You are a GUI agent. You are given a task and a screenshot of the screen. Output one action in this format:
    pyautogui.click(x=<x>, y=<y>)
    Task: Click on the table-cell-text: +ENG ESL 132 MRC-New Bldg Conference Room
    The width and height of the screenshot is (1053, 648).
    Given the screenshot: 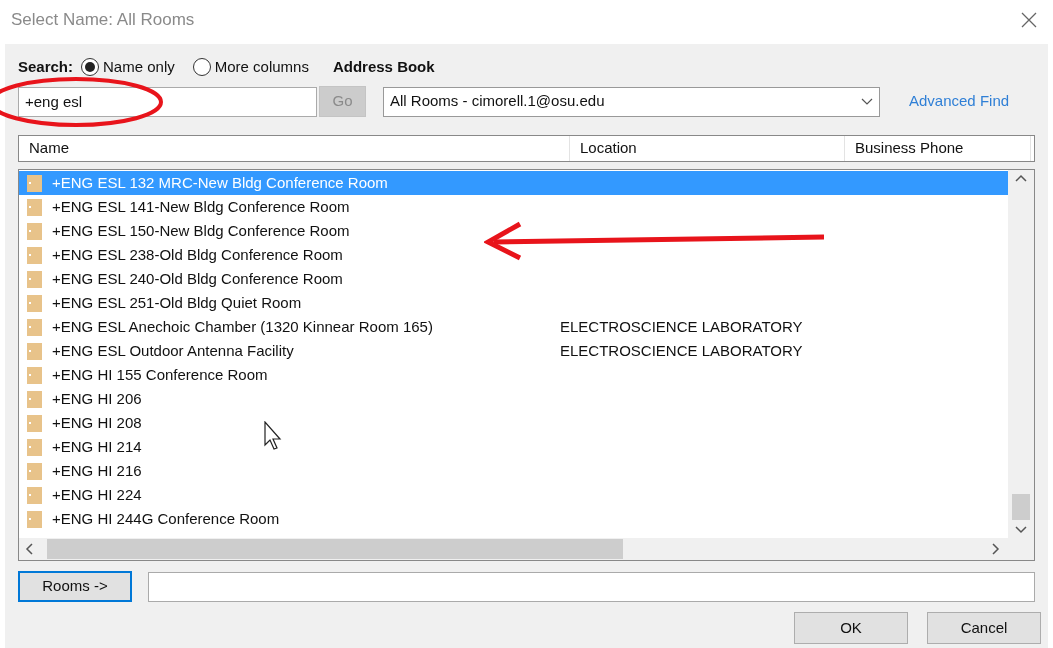 What is the action you would take?
    pyautogui.click(x=220, y=182)
    